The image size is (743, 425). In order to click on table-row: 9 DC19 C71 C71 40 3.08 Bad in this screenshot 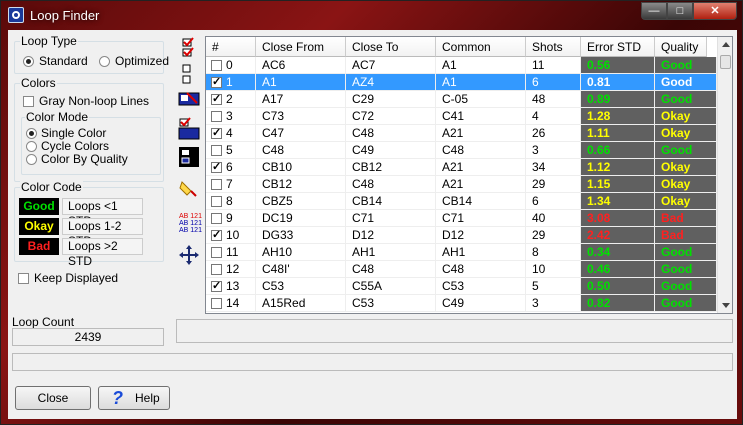, I will do `click(462, 218)`.